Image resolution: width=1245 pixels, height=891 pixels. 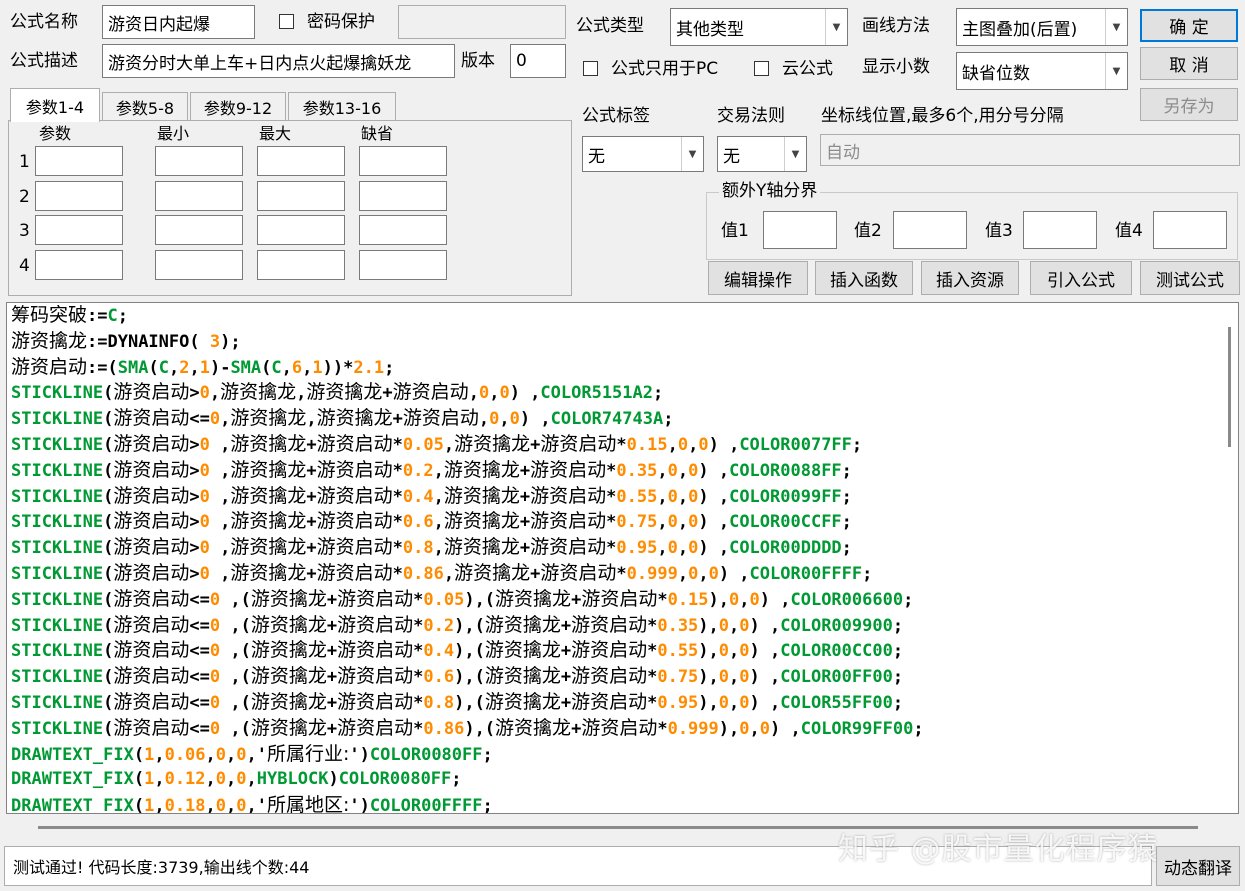 What do you see at coordinates (647, 444) in the screenshot?
I see `code-token: 0.15` at bounding box center [647, 444].